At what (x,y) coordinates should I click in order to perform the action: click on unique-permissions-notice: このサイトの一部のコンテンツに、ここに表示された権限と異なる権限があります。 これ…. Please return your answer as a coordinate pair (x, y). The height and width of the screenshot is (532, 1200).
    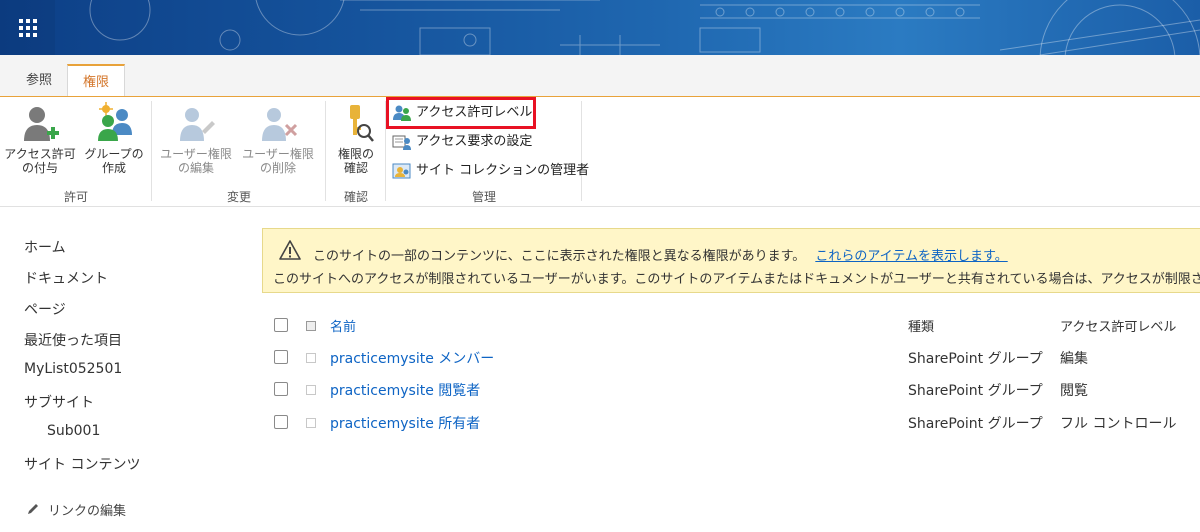
    Looking at the image, I should click on (731, 260).